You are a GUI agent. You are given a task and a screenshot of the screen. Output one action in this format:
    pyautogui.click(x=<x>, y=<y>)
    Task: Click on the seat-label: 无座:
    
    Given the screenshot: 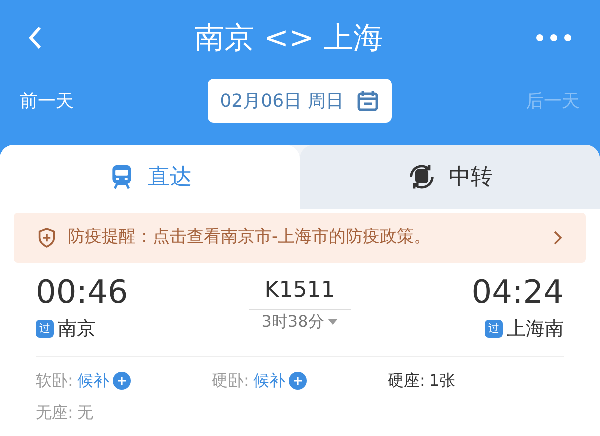 What is the action you would take?
    pyautogui.click(x=55, y=413)
    